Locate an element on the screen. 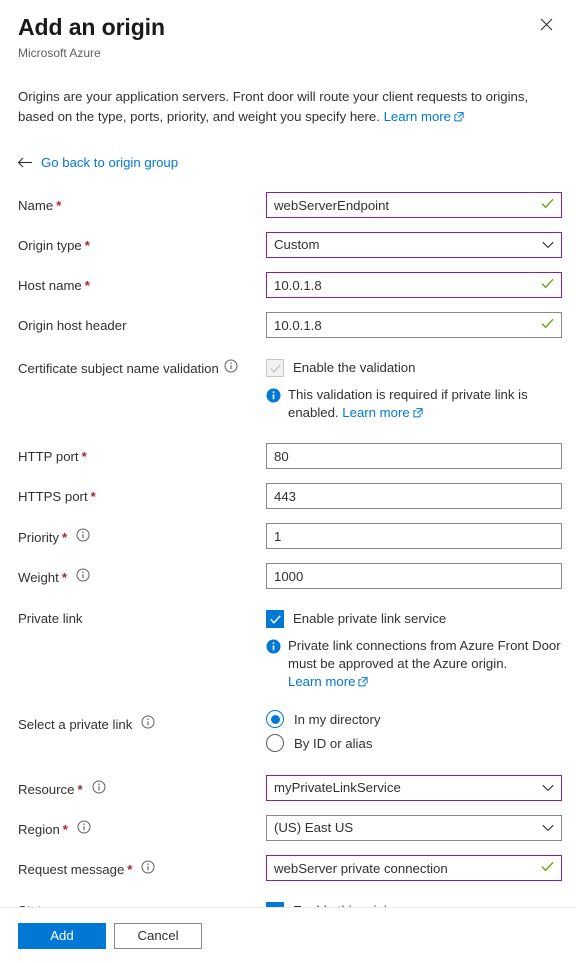 The image size is (576, 963). cert-validation-checkbox-row: Enable the validation is located at coordinates (414, 365).